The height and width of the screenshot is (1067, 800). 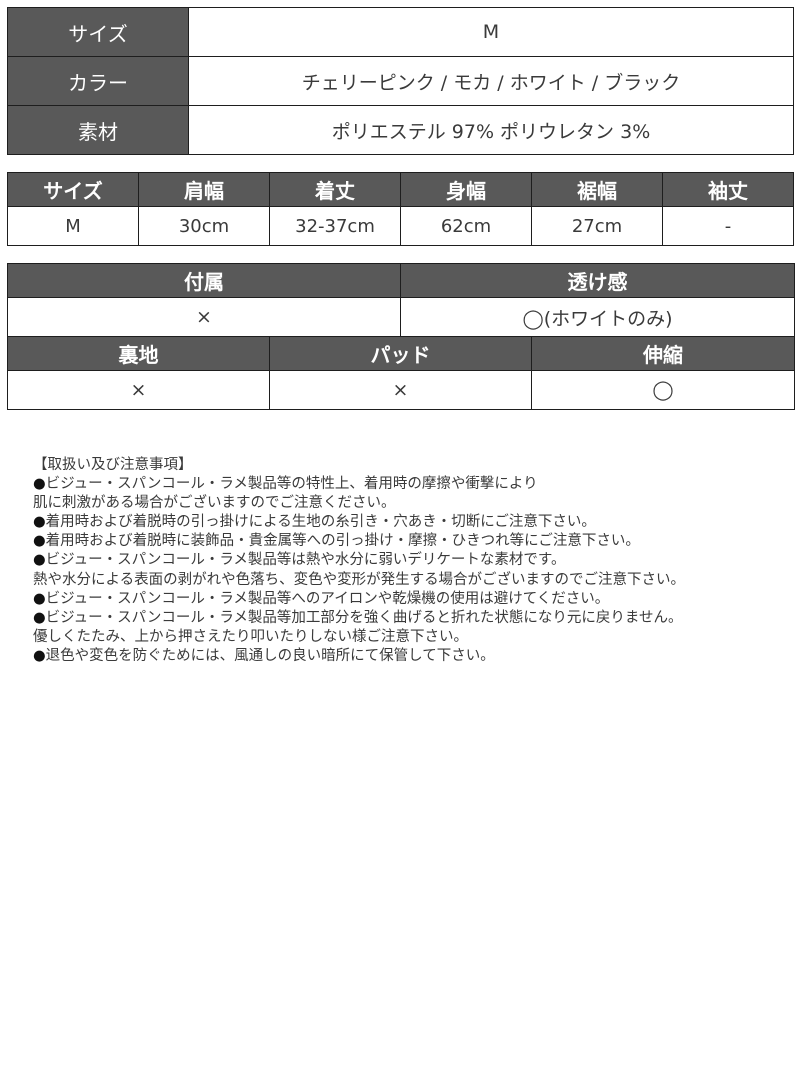 I want to click on care-note-line: ●着用時および着脱時の引っ掛けによる生地の糸引き・穴あき・切断にご注意下さい。, so click(x=413, y=522).